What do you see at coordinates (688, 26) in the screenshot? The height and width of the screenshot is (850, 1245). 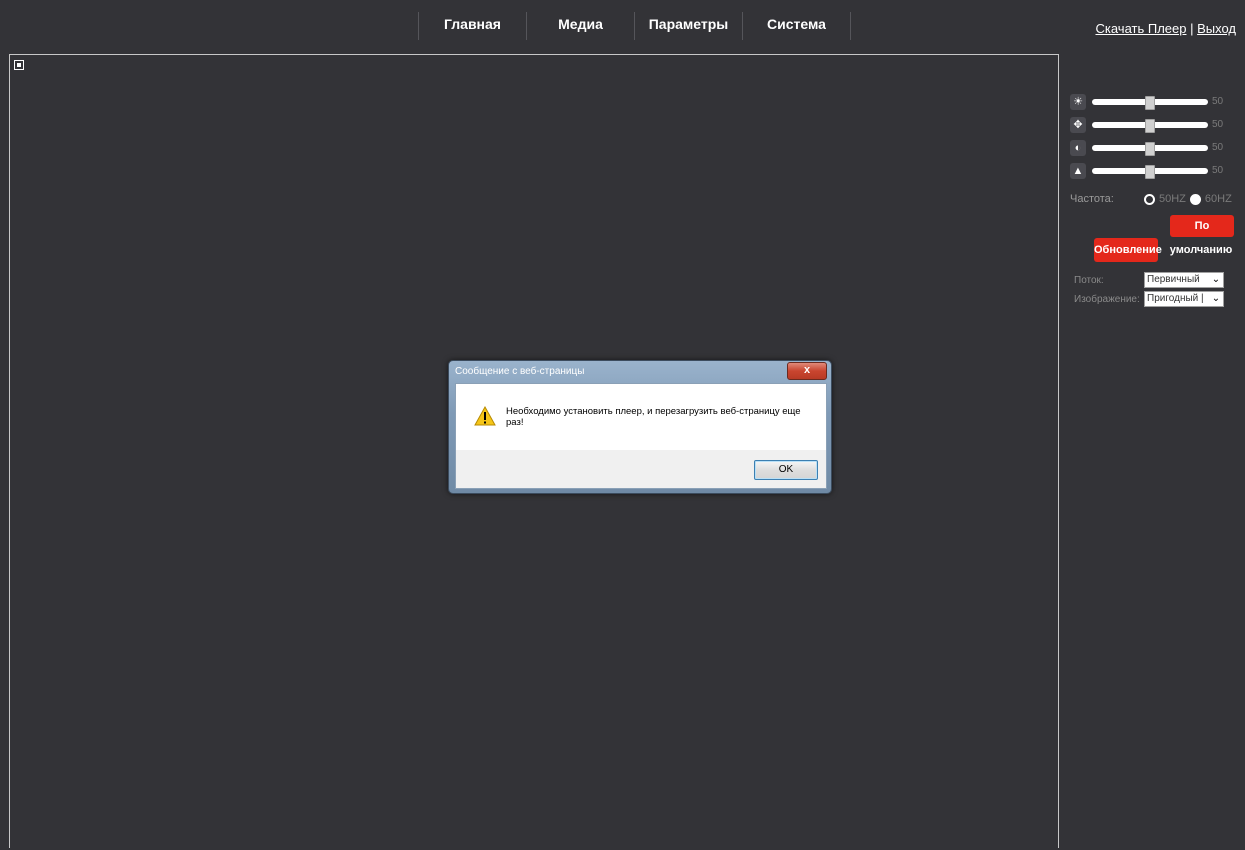 I see `nav-item-parameters: Параметры` at bounding box center [688, 26].